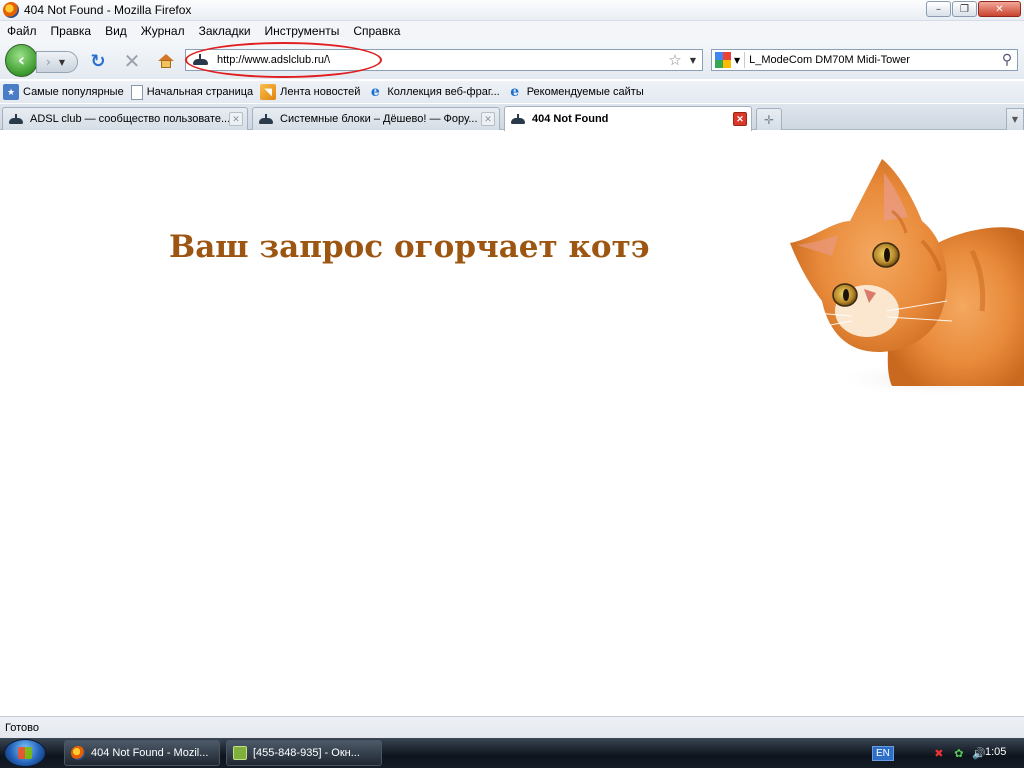 This screenshot has width=1024, height=768. What do you see at coordinates (512, 727) in the screenshot?
I see `status-bar: Готово` at bounding box center [512, 727].